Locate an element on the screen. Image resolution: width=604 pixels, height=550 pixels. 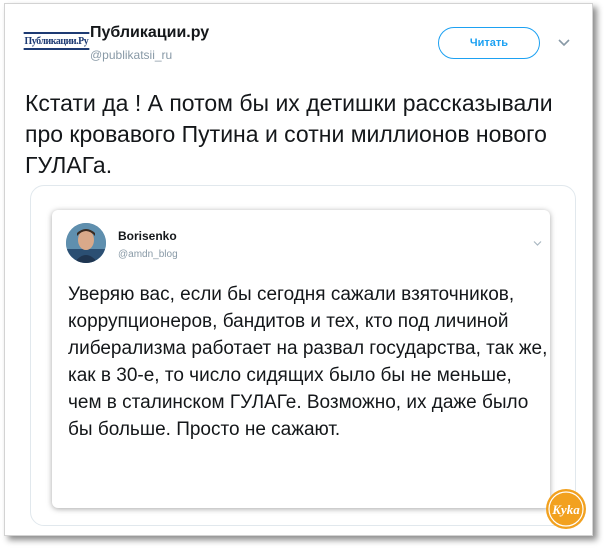
watermark-logo: Kyka is located at coordinates (566, 509).